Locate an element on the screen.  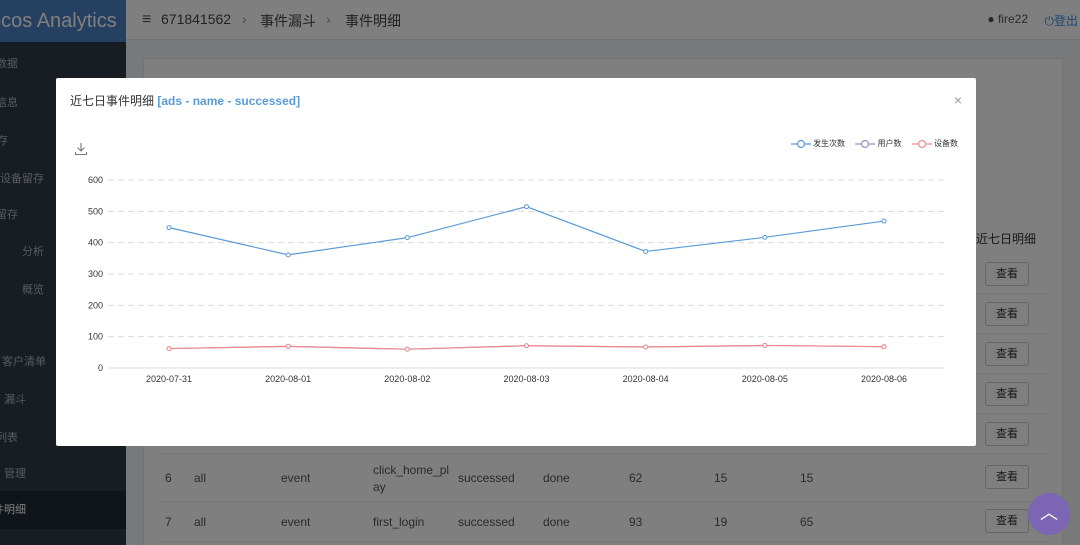
x-tick-label: 2020-08-06 is located at coordinates (884, 379).